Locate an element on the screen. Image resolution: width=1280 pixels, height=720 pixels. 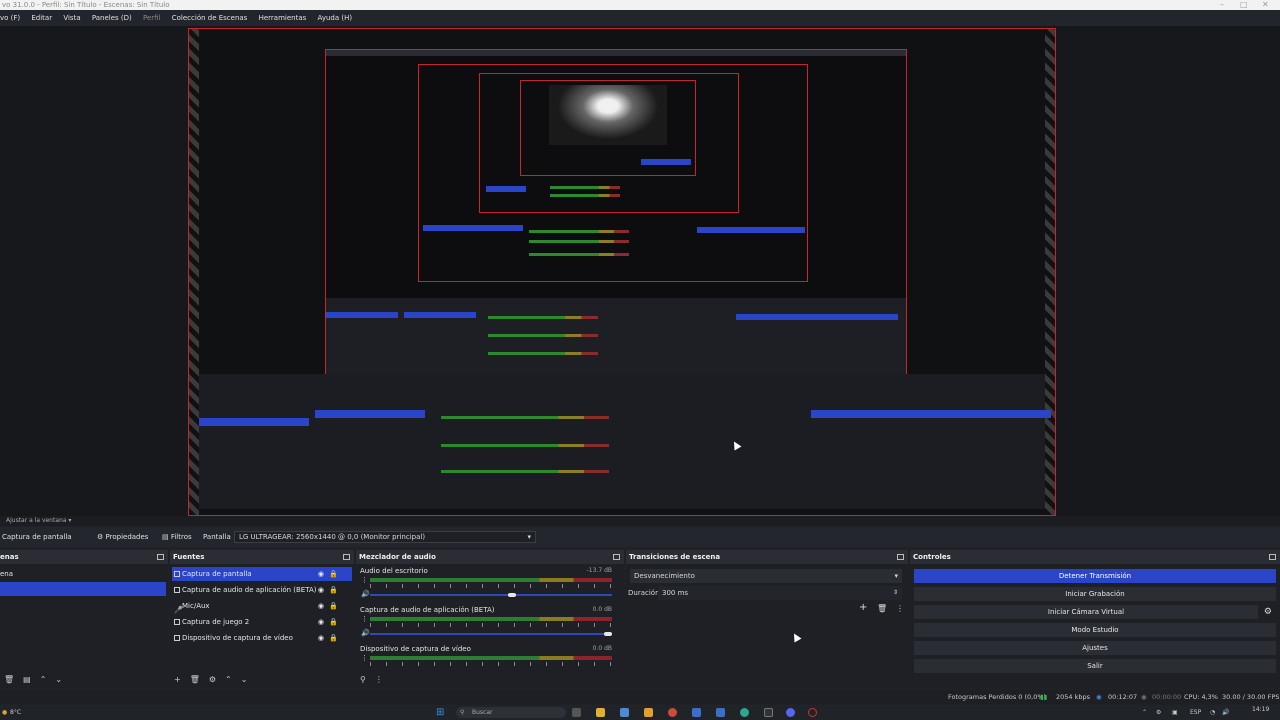
chrome-icon is located at coordinates (672, 712).